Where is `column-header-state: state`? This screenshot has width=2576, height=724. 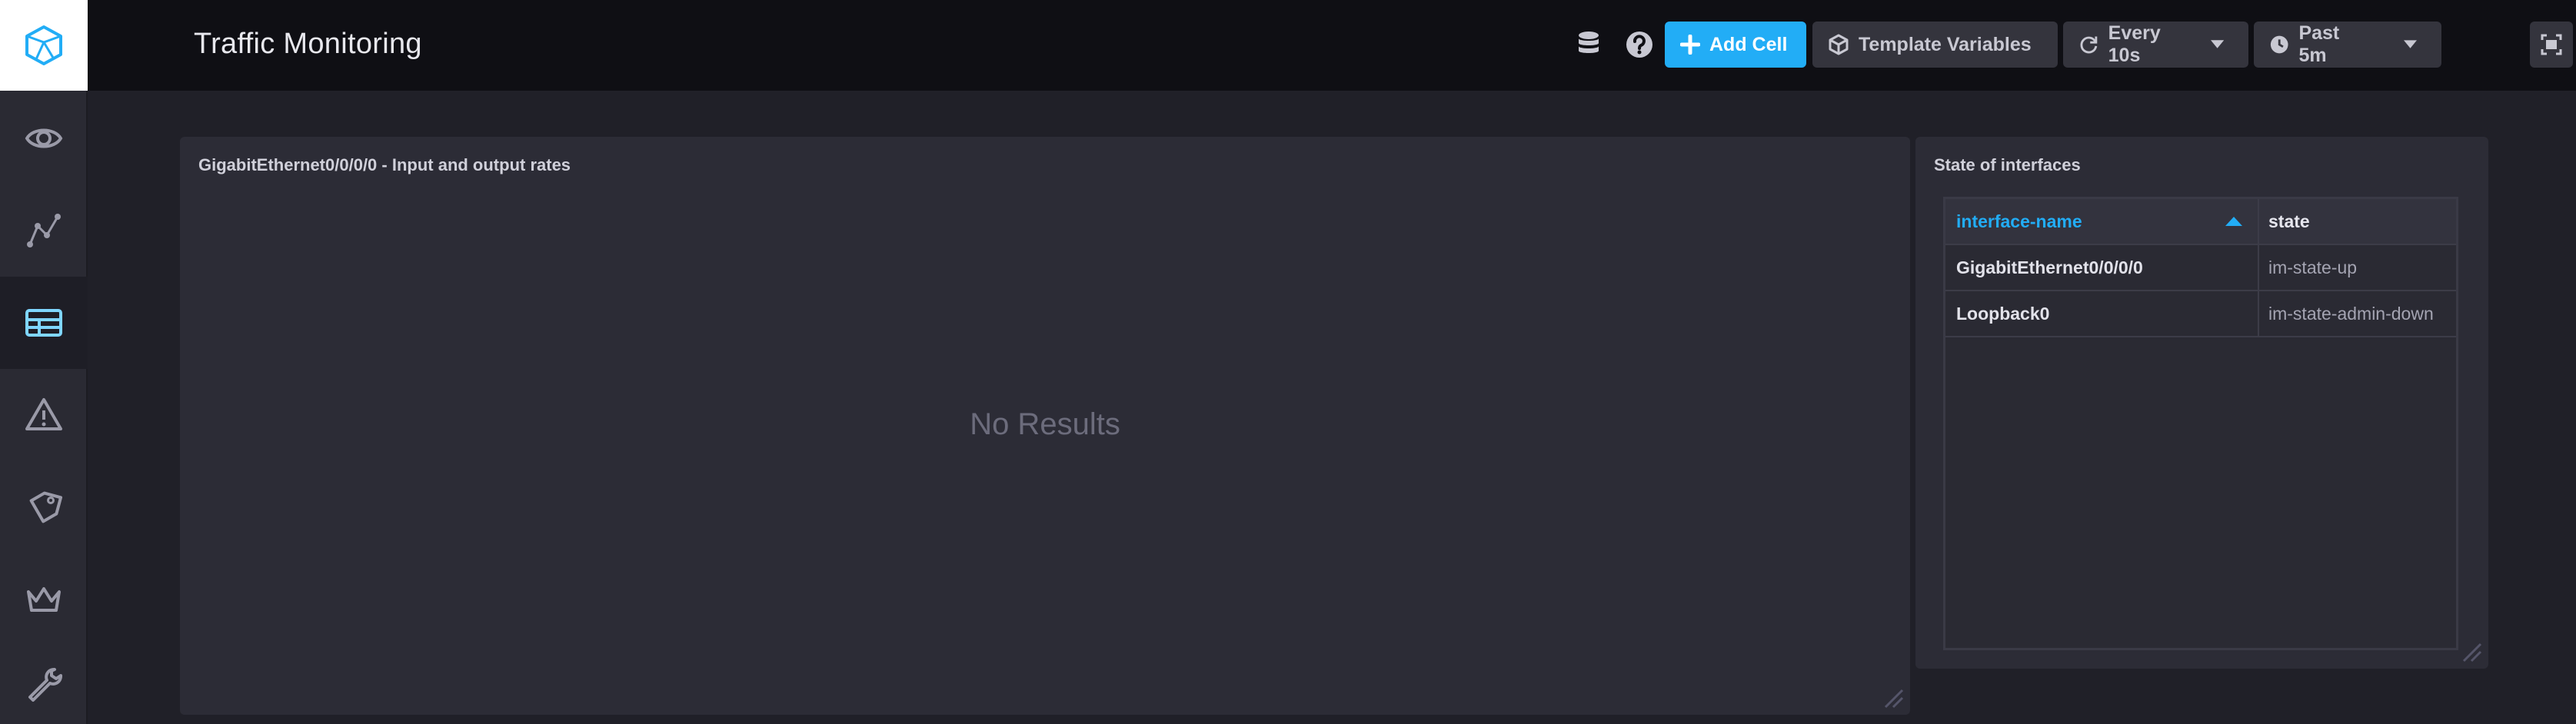 column-header-state: state is located at coordinates (2358, 222).